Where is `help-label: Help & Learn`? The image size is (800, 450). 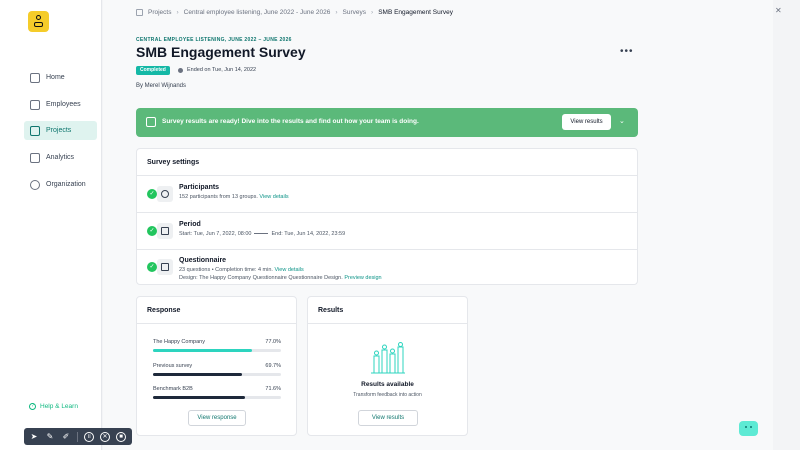
help-label: Help & Learn is located at coordinates (59, 406).